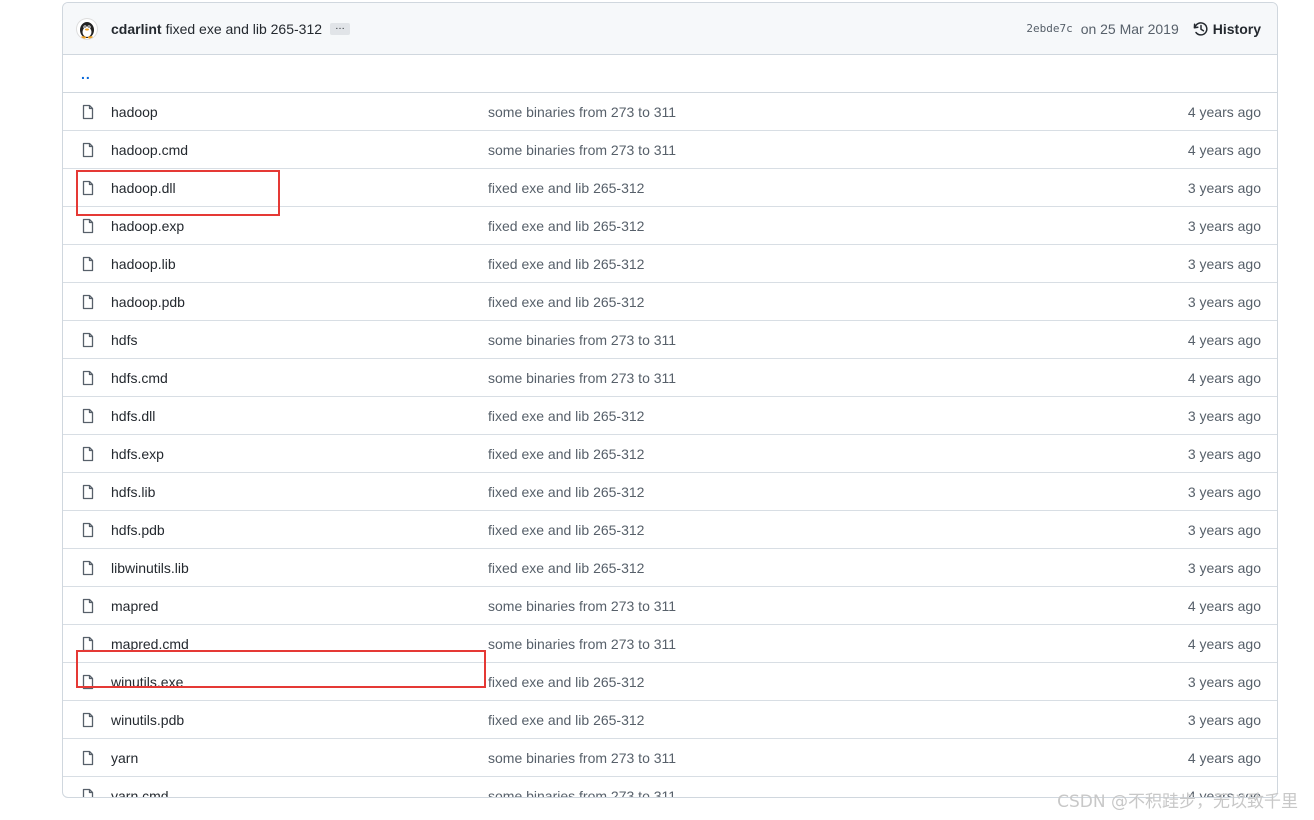 The height and width of the screenshot is (820, 1314). What do you see at coordinates (299, 720) in the screenshot?
I see `file-name-link: winutils.pdb` at bounding box center [299, 720].